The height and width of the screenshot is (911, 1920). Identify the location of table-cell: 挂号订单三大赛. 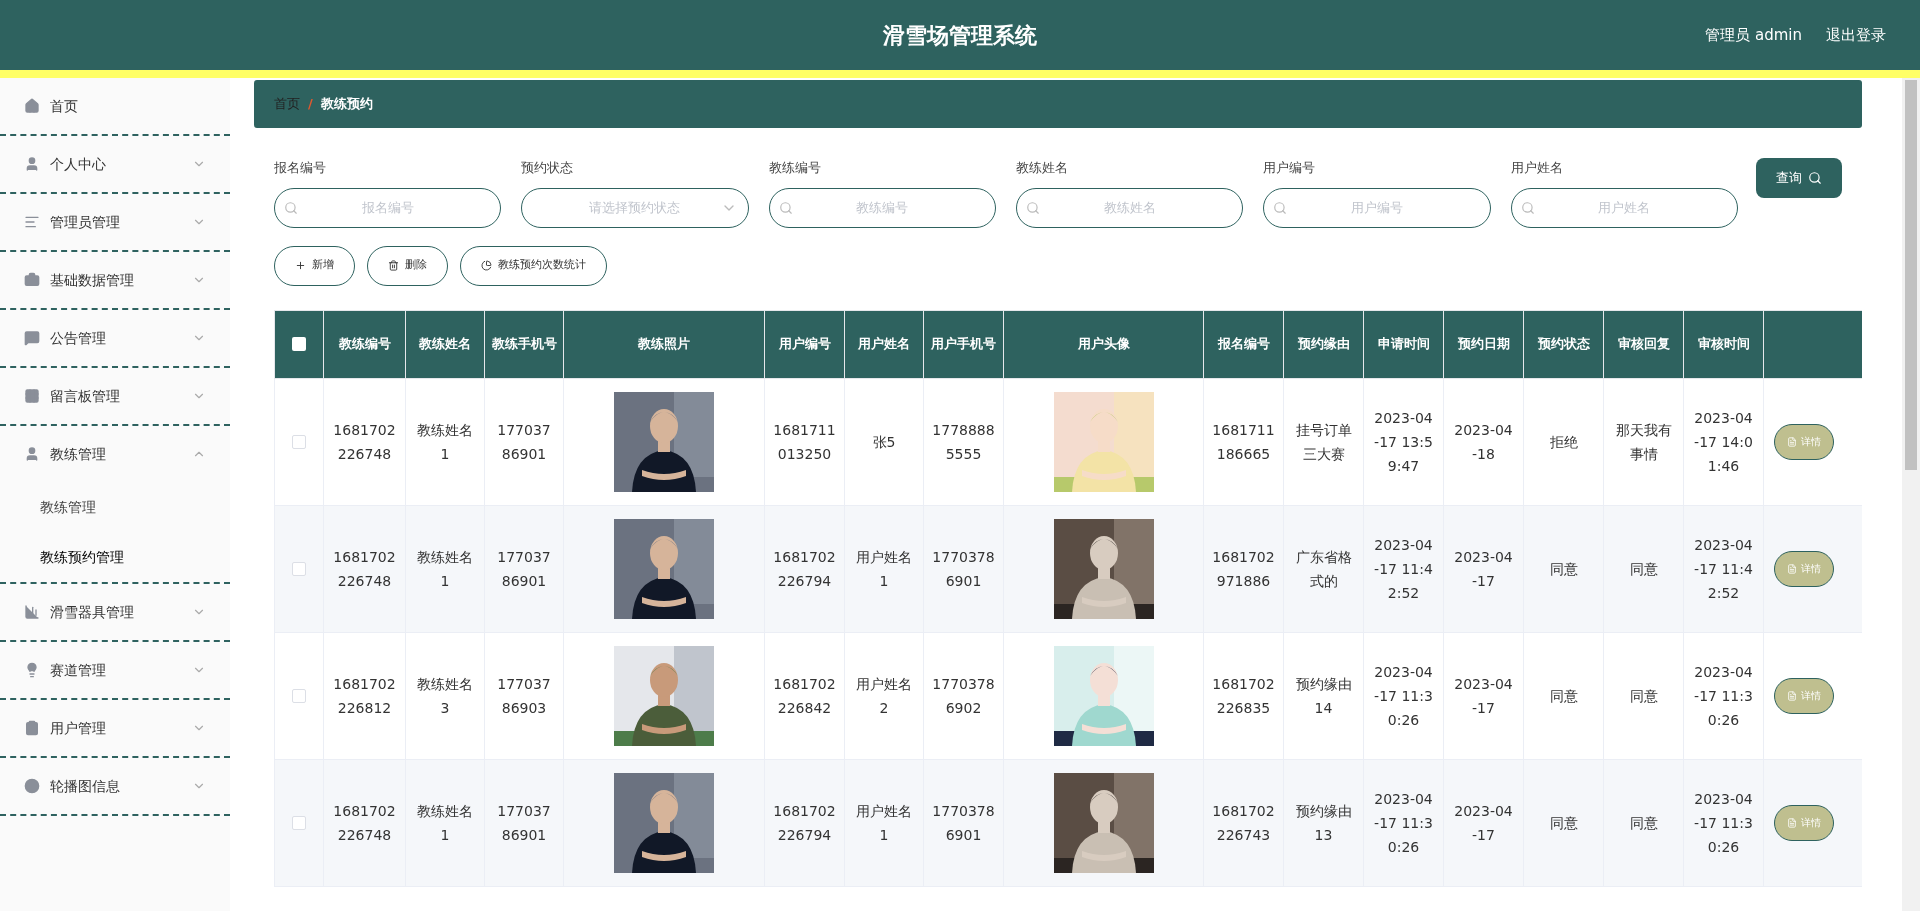
(1323, 441).